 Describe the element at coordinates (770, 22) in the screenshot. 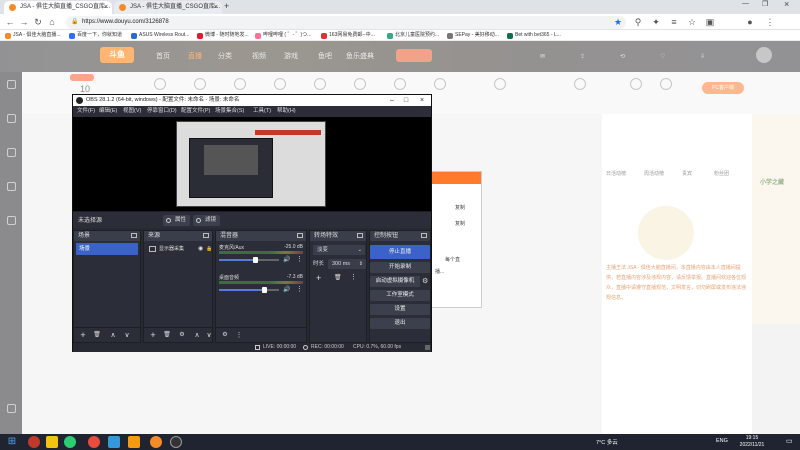

I see `menu-icon: ⋮` at that location.